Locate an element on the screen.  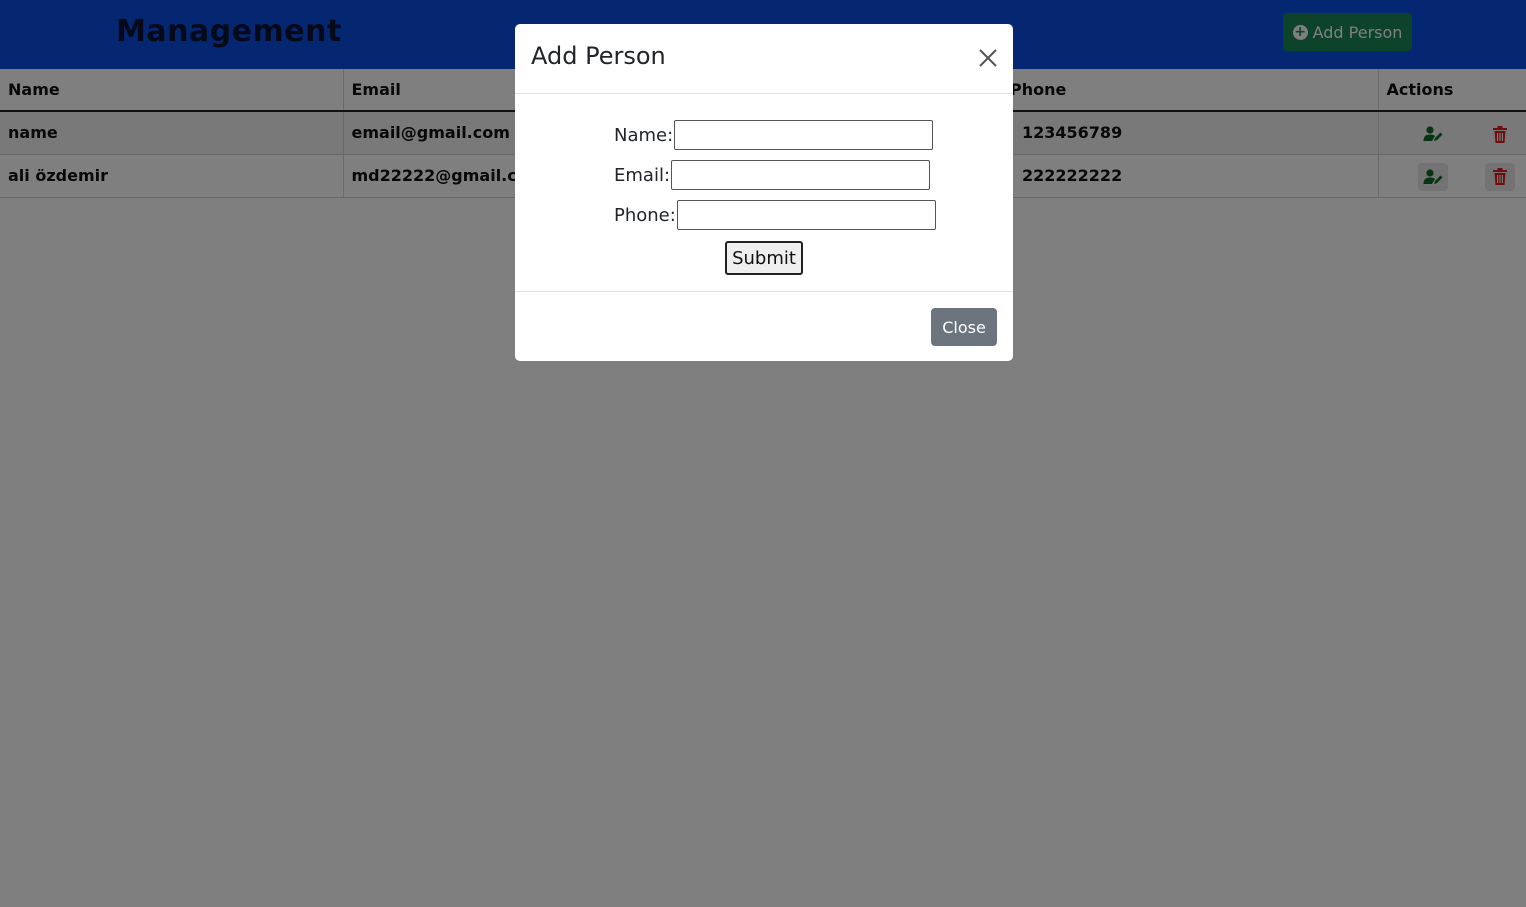
name-row: Name: is located at coordinates (774, 135).